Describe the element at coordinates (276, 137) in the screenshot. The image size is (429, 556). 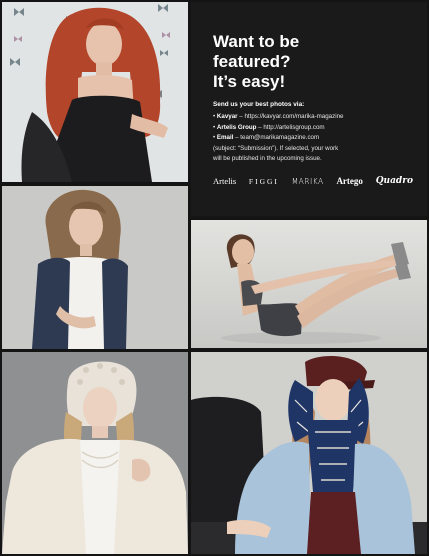
I see `email-link: – team@marikamagazine.com` at that location.